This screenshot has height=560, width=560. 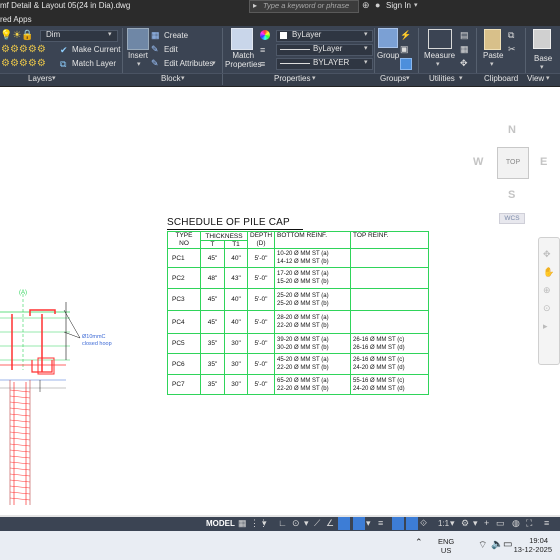 I want to click on chevron-up-icon: ⌃, so click(x=419, y=542).